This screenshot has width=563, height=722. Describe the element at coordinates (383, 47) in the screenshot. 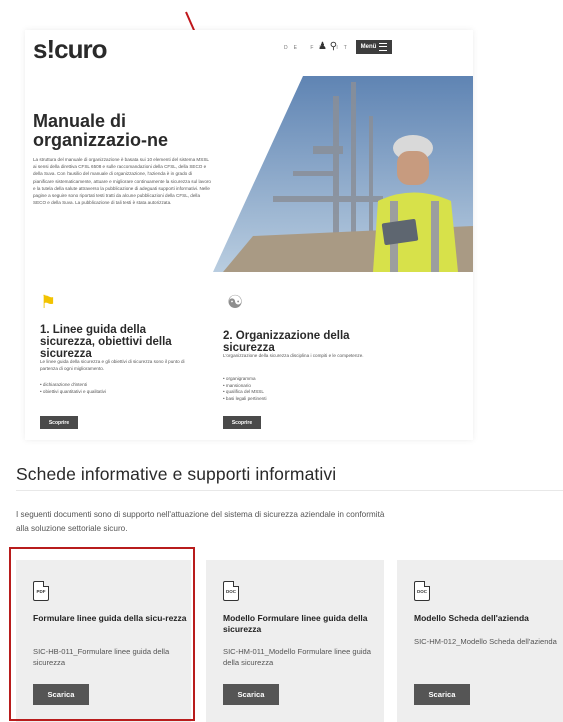

I see `hamburger-icon` at that location.